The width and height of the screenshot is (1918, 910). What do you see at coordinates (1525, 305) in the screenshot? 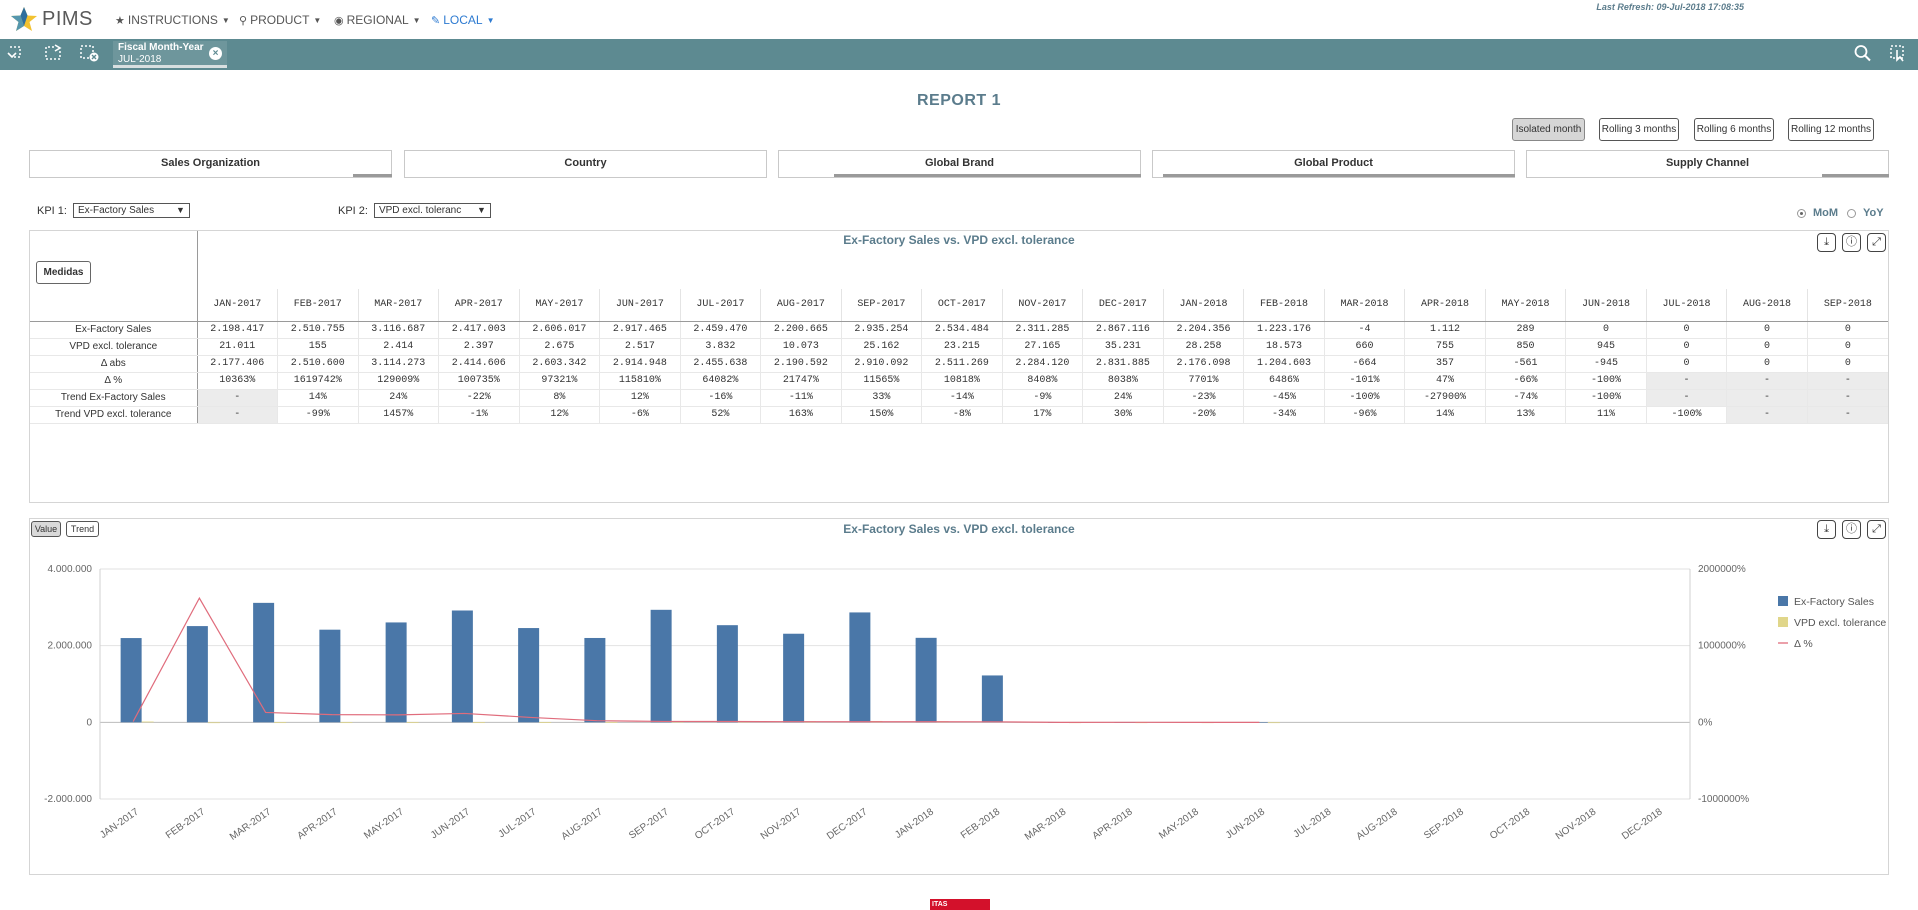
I see `column-header-month: MAY-2018` at bounding box center [1525, 305].